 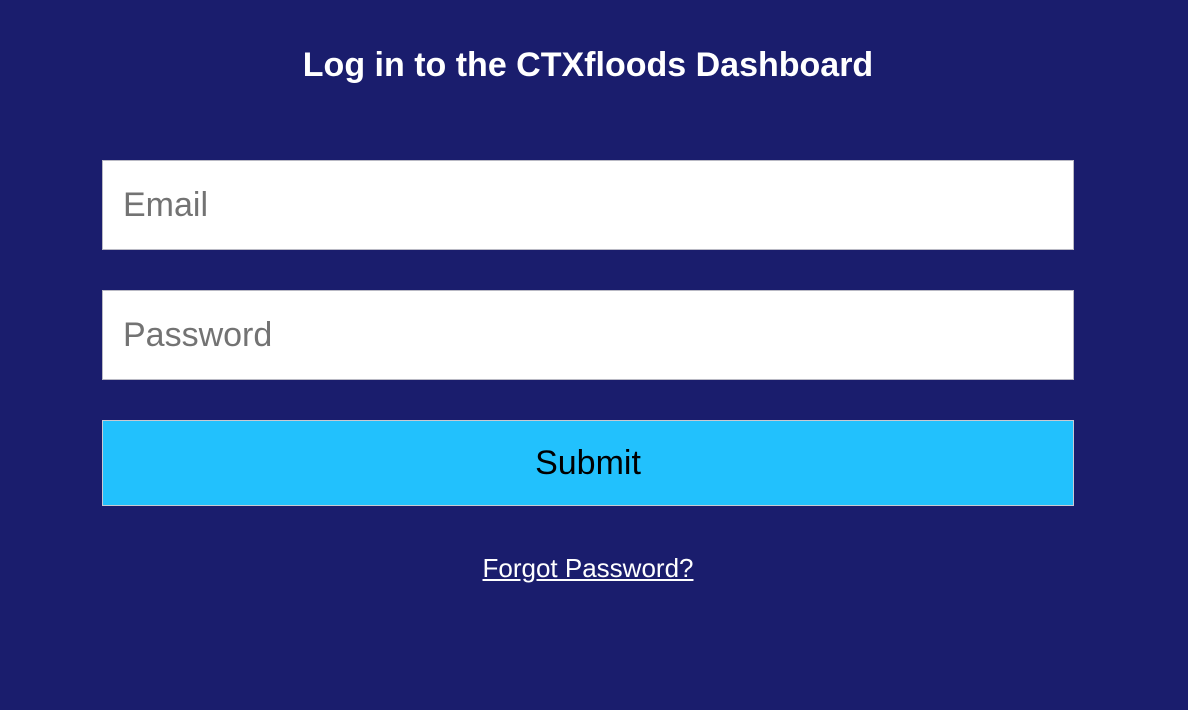 What do you see at coordinates (588, 463) in the screenshot?
I see `submit-button: Submit` at bounding box center [588, 463].